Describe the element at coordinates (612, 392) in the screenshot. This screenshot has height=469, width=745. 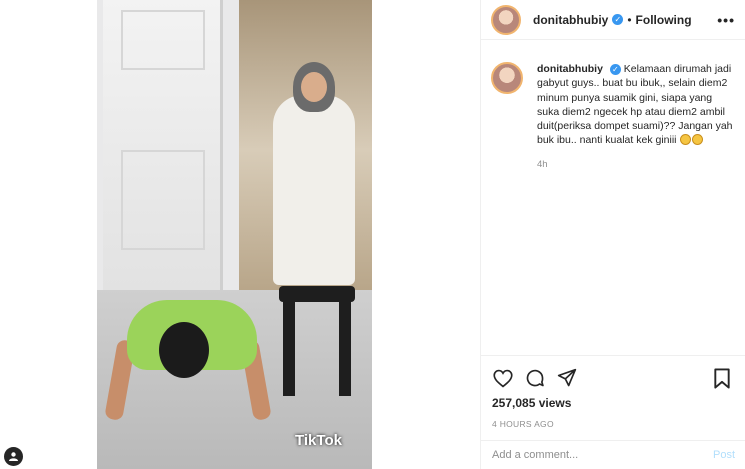
I see `post-actions: 257,085 views 4 HOURS AGO` at that location.